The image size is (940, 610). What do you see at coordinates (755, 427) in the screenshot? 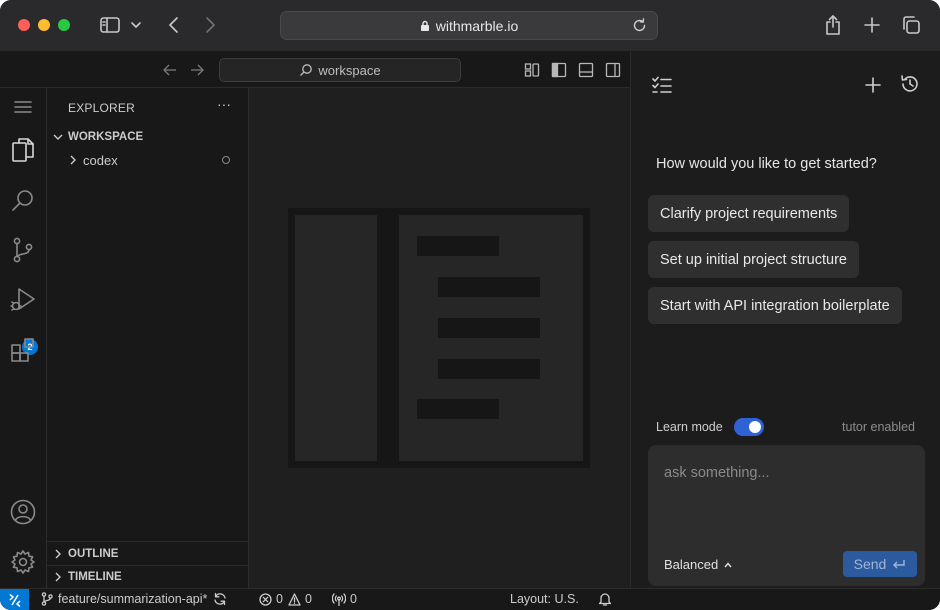
I see `toggle-knob` at bounding box center [755, 427].